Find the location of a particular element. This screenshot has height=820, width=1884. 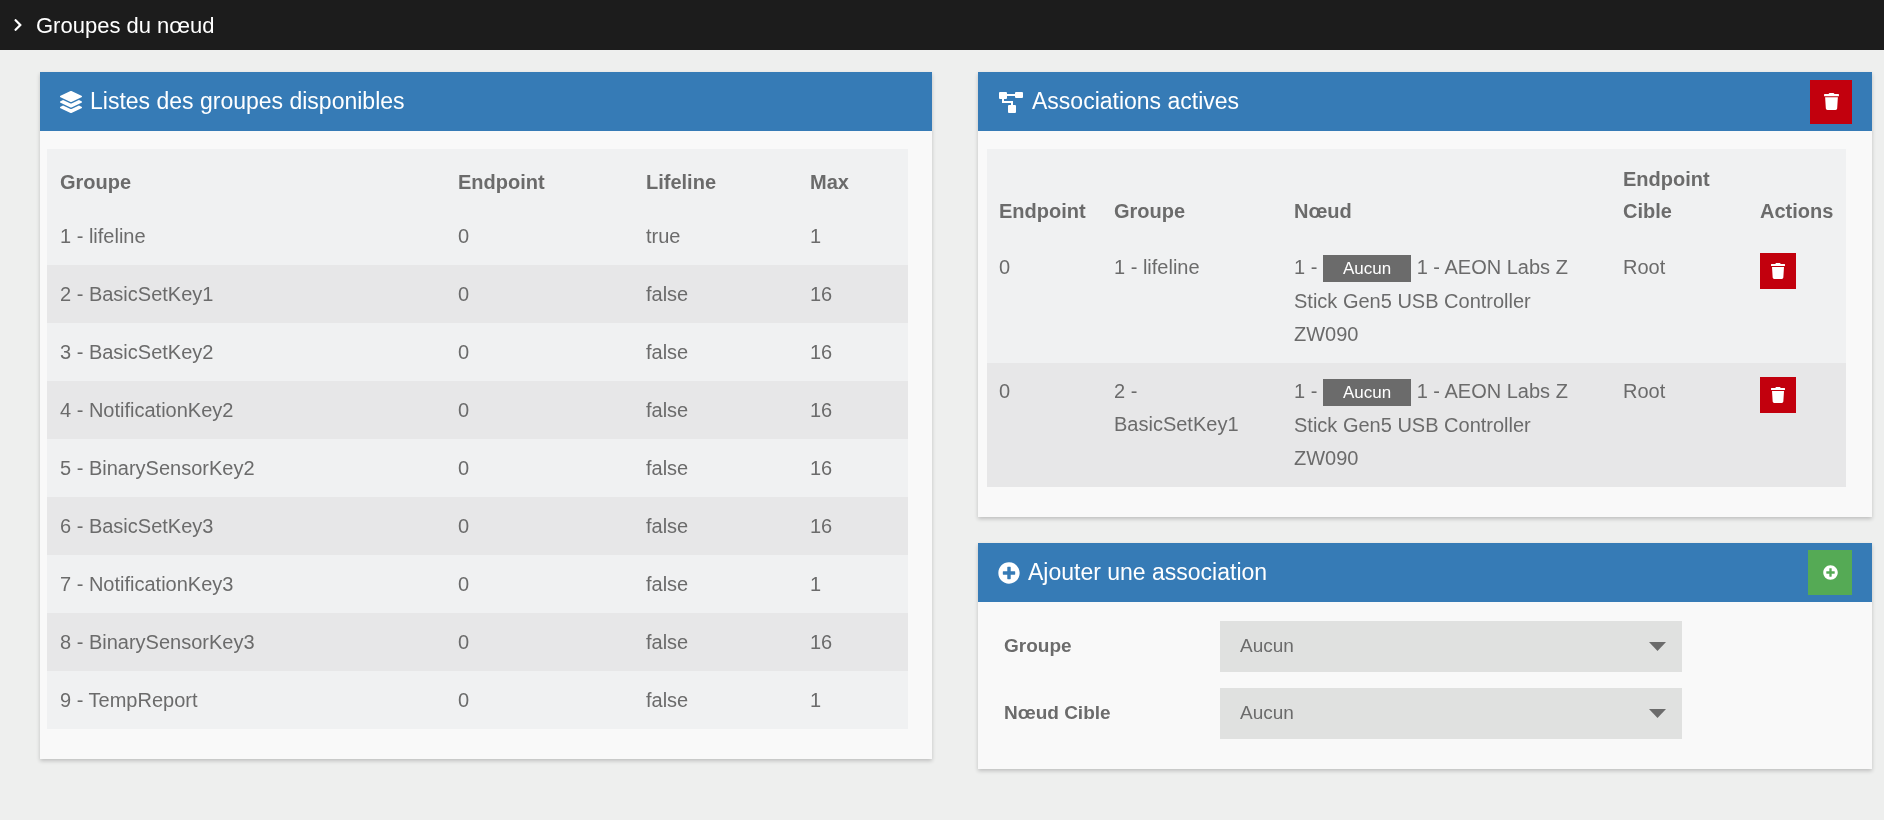

column-header: Lifeline is located at coordinates (715, 178).